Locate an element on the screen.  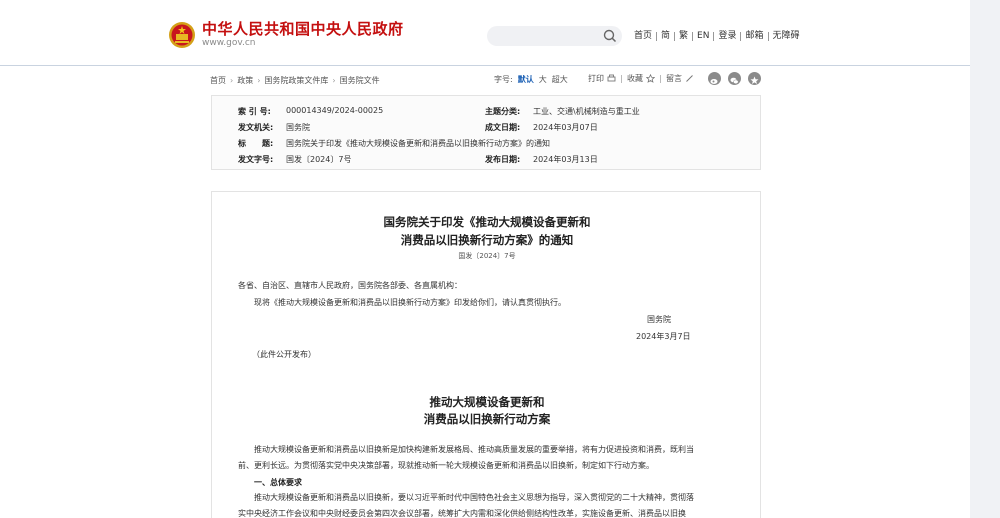
plan-title-line2: 消费品以旧换新行动方案 is located at coordinates (487, 419).